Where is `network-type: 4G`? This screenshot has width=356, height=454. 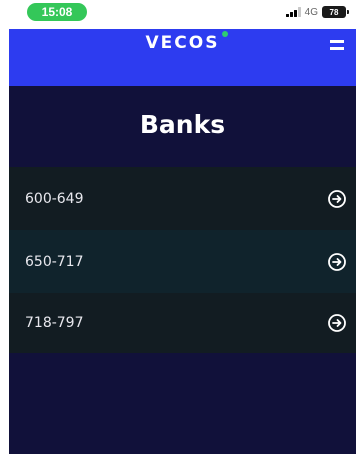
network-type: 4G is located at coordinates (311, 12).